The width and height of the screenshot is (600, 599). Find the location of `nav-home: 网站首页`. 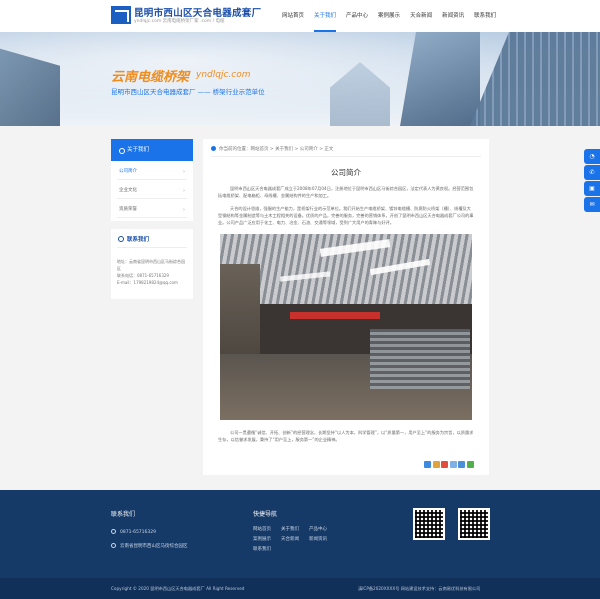

nav-home: 网站首页 is located at coordinates (293, 16).